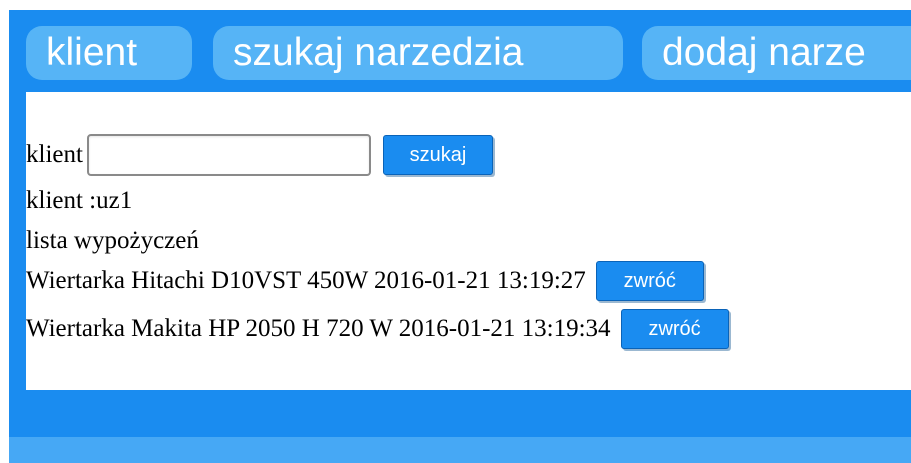 This screenshot has width=911, height=463. What do you see at coordinates (79, 200) in the screenshot?
I see `client-info: klient :uz1` at bounding box center [79, 200].